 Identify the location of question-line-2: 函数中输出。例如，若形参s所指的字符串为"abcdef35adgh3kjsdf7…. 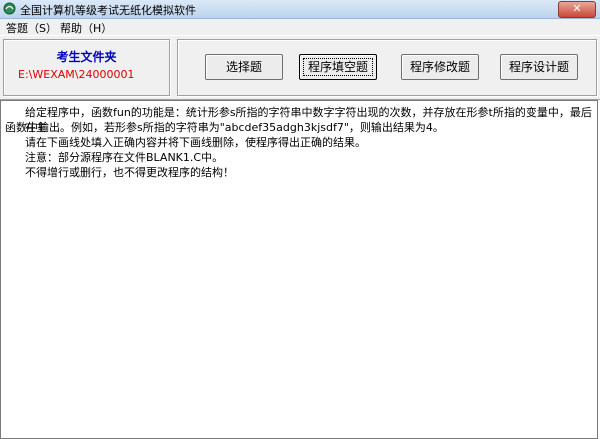
(224, 127).